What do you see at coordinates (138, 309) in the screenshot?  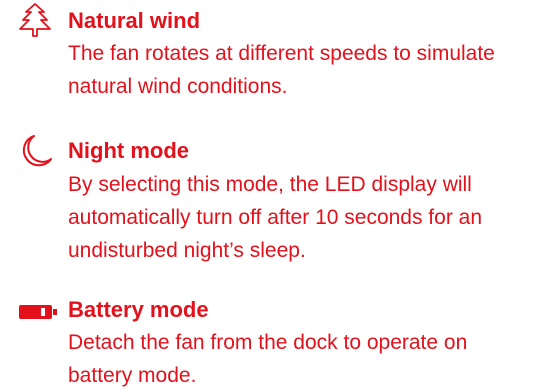 I see `feature-title: Battery mode` at bounding box center [138, 309].